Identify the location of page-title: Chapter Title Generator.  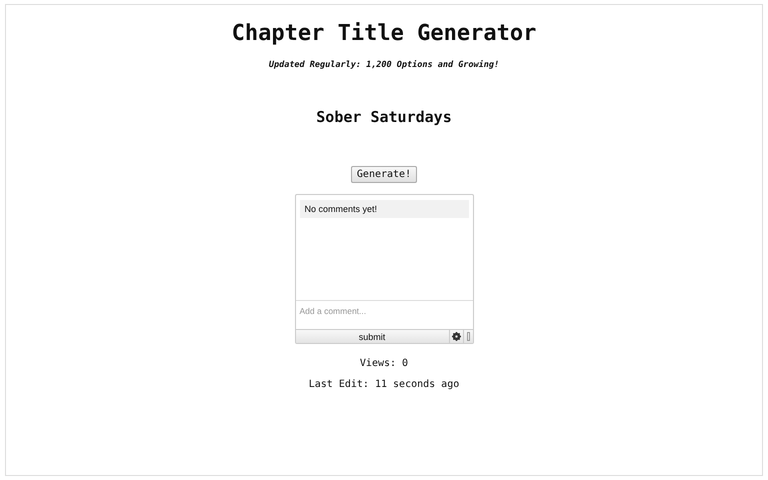
(384, 33).